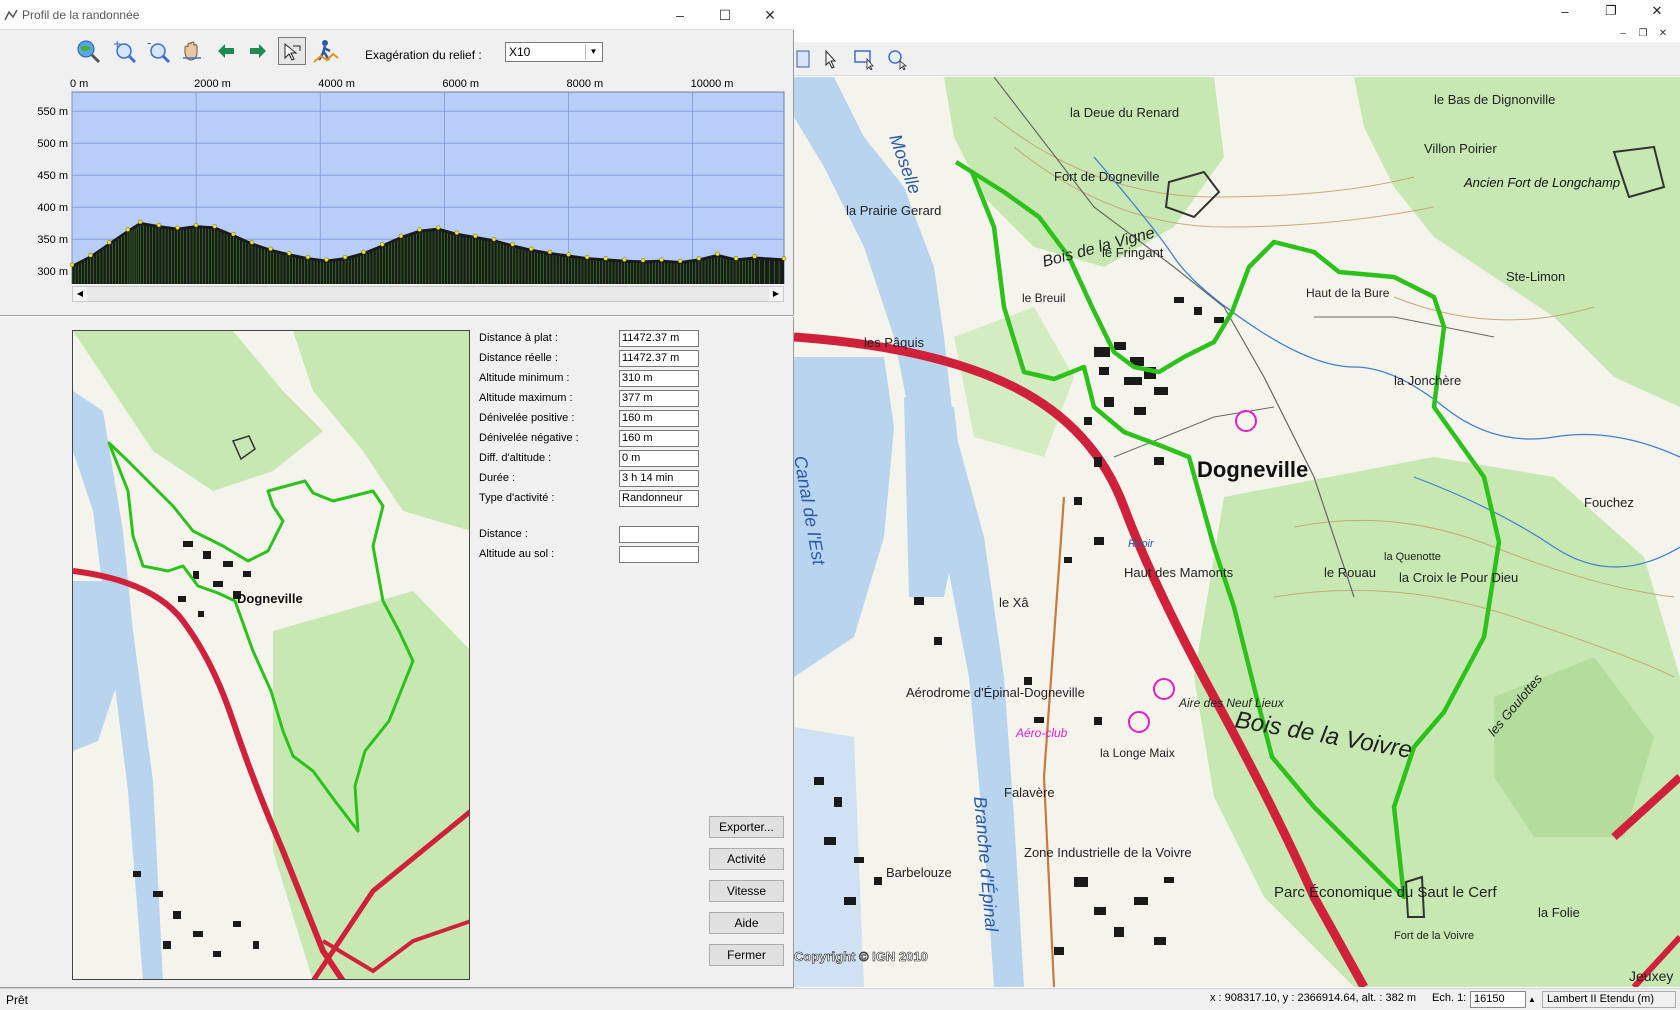  Describe the element at coordinates (497, 478) in the screenshot. I see `stat-label: Durée :` at that location.